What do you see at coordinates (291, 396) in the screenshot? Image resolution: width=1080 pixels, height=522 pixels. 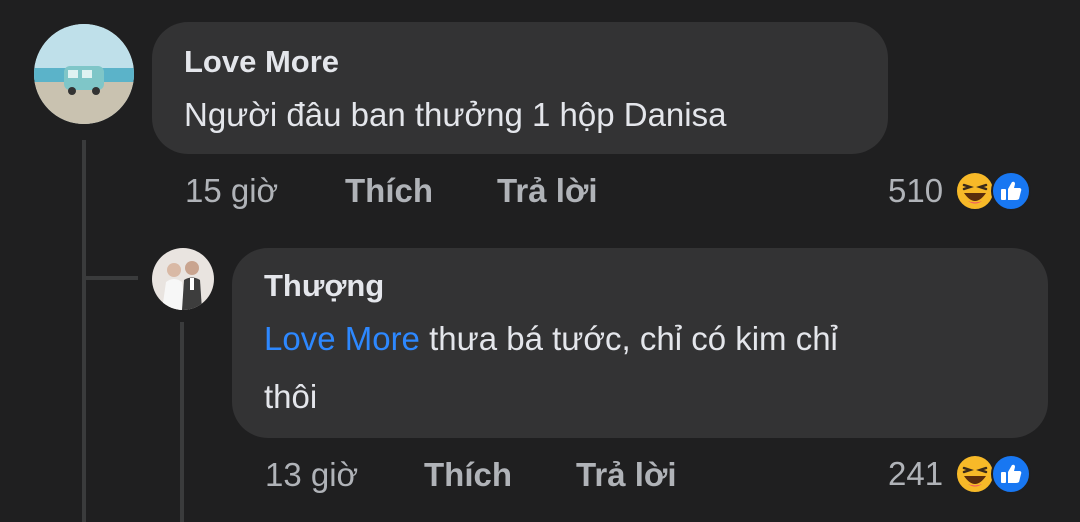 I see `reply-text-line2: thôi` at bounding box center [291, 396].